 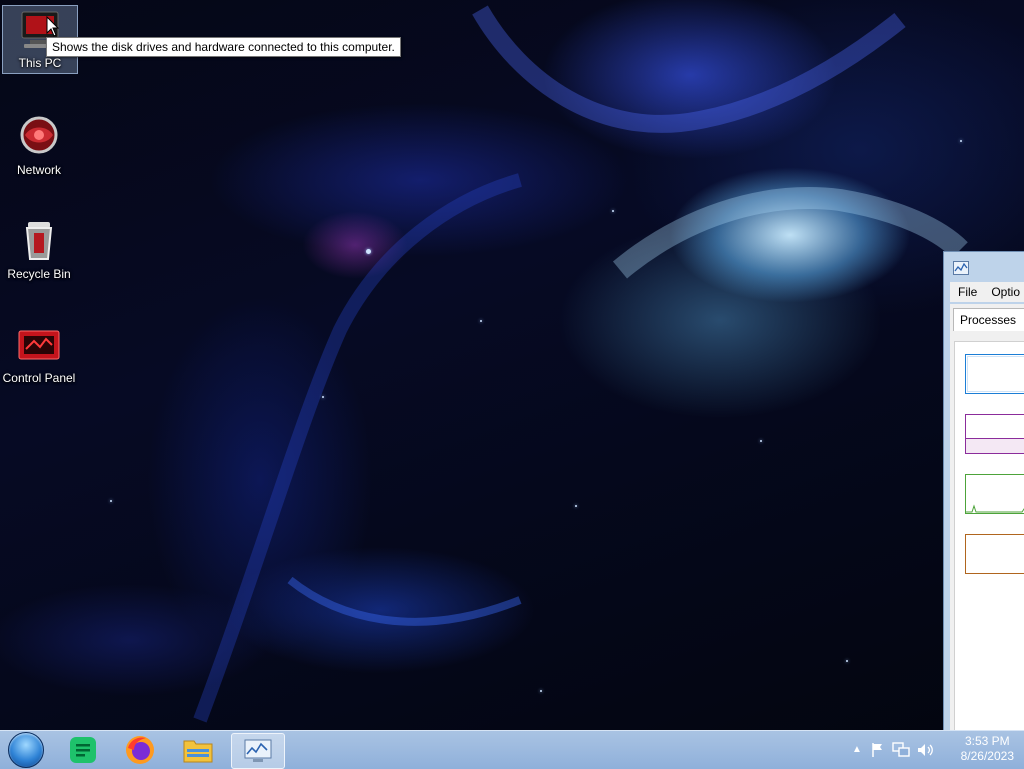 I want to click on task-manager-window: File Optio Processes, so click(x=983, y=492).